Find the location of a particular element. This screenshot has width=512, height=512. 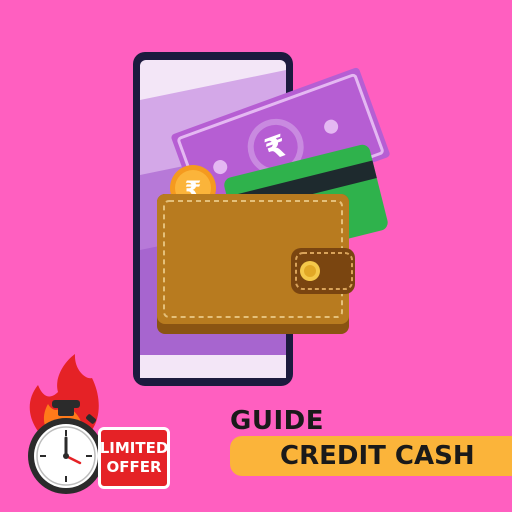

credit-cash-label: CREDIT CASH is located at coordinates (377, 456).